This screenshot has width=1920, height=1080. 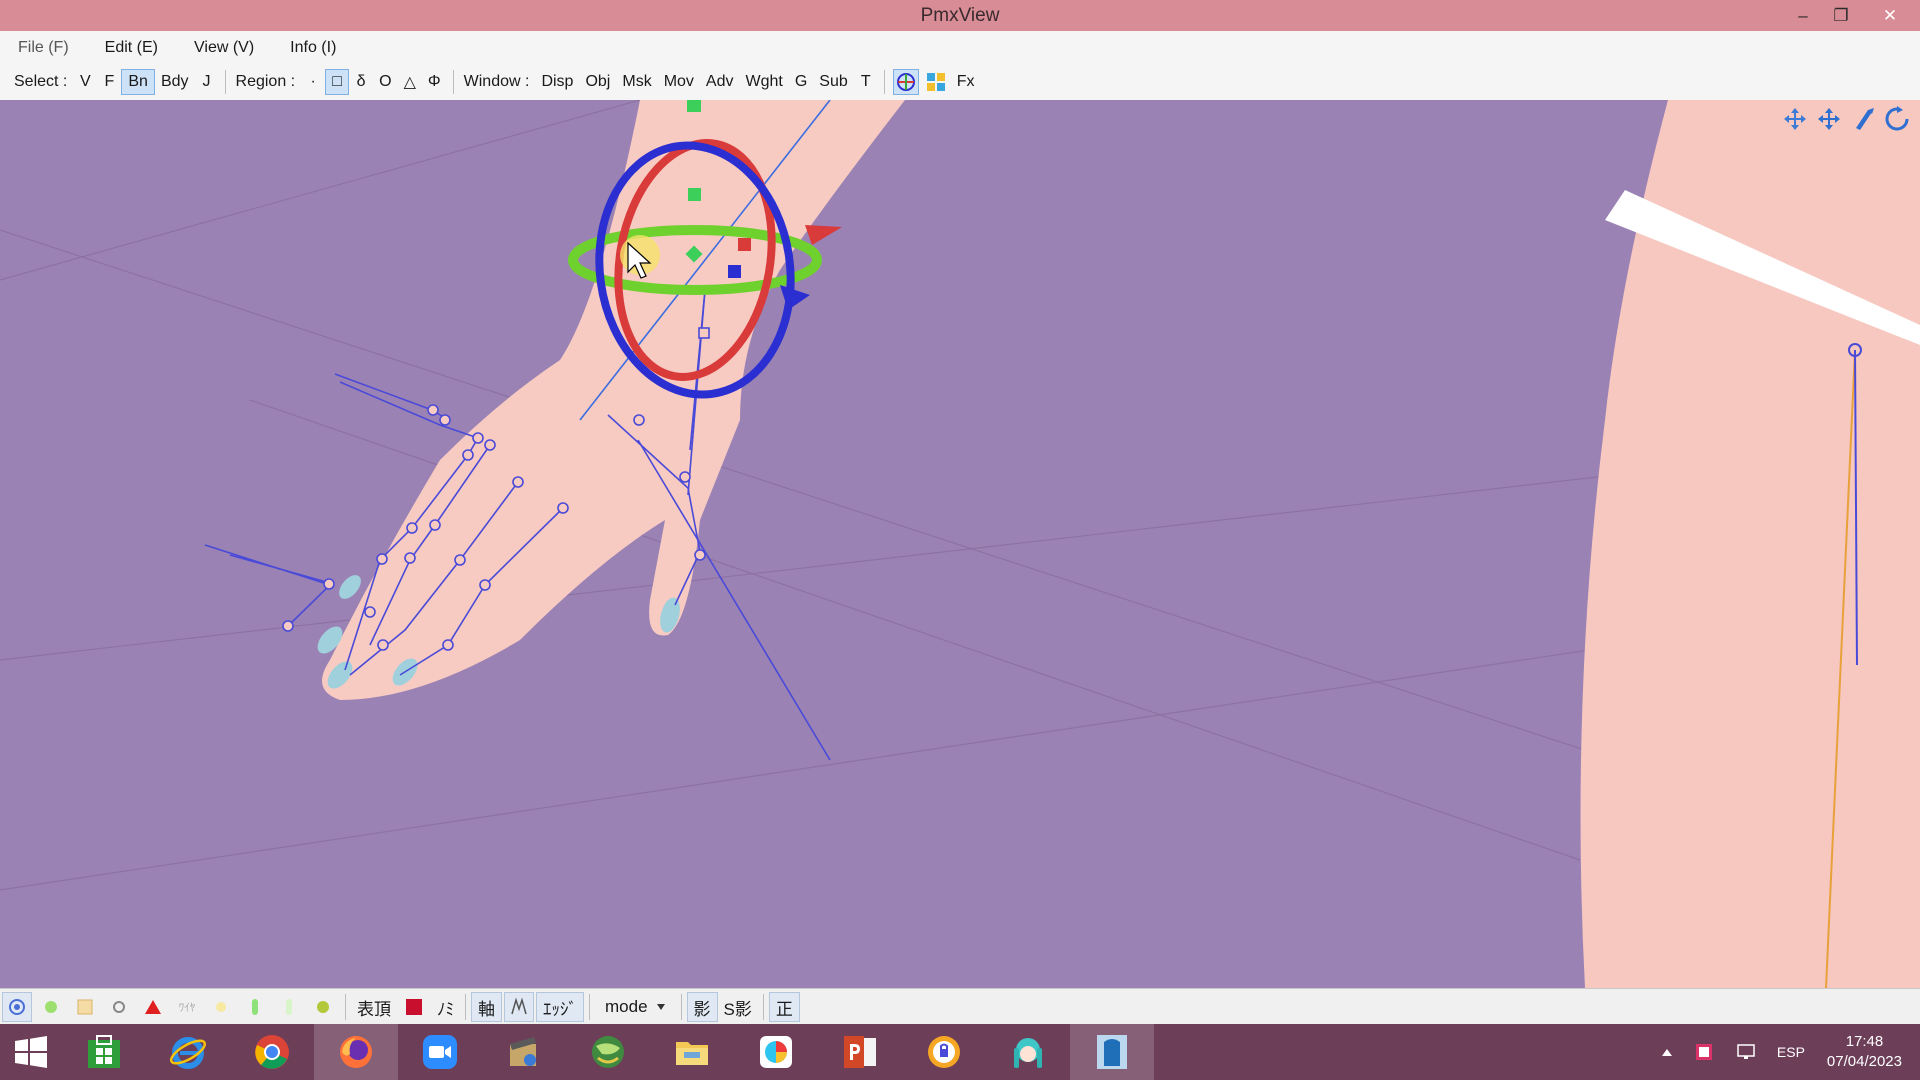 I want to click on title-bar: PmxView – ❐ ✕, so click(x=960, y=15).